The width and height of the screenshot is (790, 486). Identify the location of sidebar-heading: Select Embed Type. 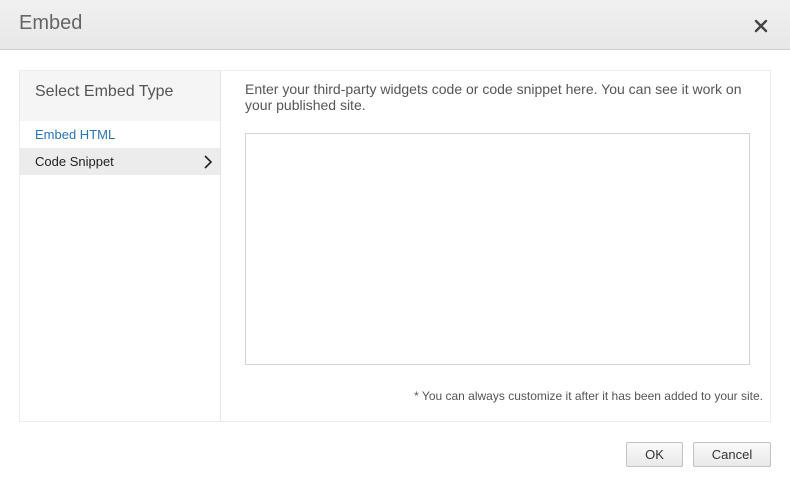
(104, 91).